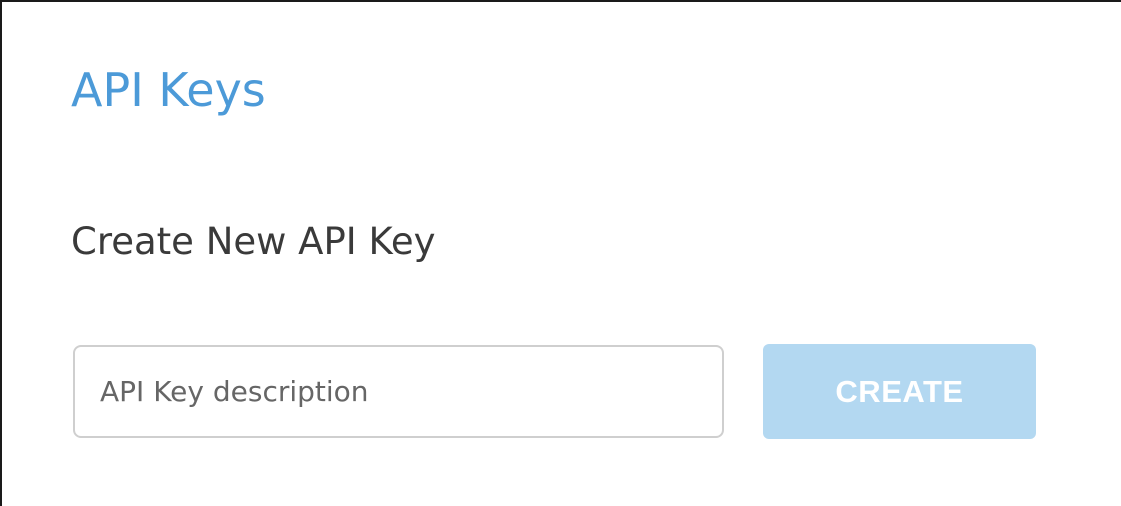 This screenshot has width=1121, height=506. I want to click on api-key-description-input, so click(398, 391).